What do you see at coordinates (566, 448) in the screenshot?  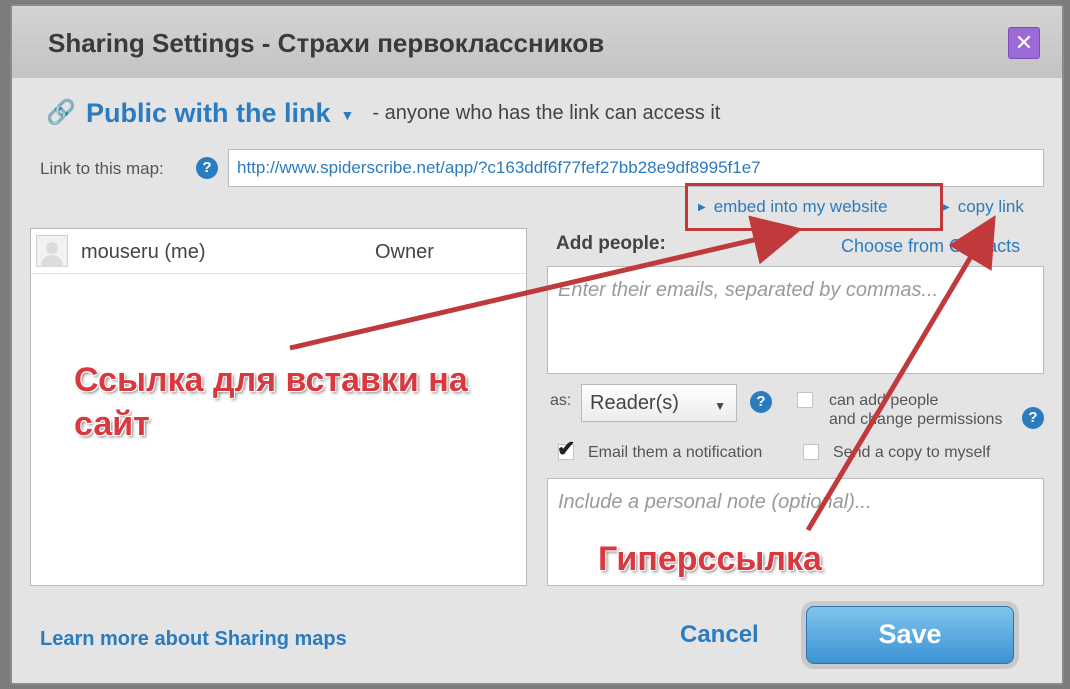 I see `checkmark-icon: ✔` at bounding box center [566, 448].